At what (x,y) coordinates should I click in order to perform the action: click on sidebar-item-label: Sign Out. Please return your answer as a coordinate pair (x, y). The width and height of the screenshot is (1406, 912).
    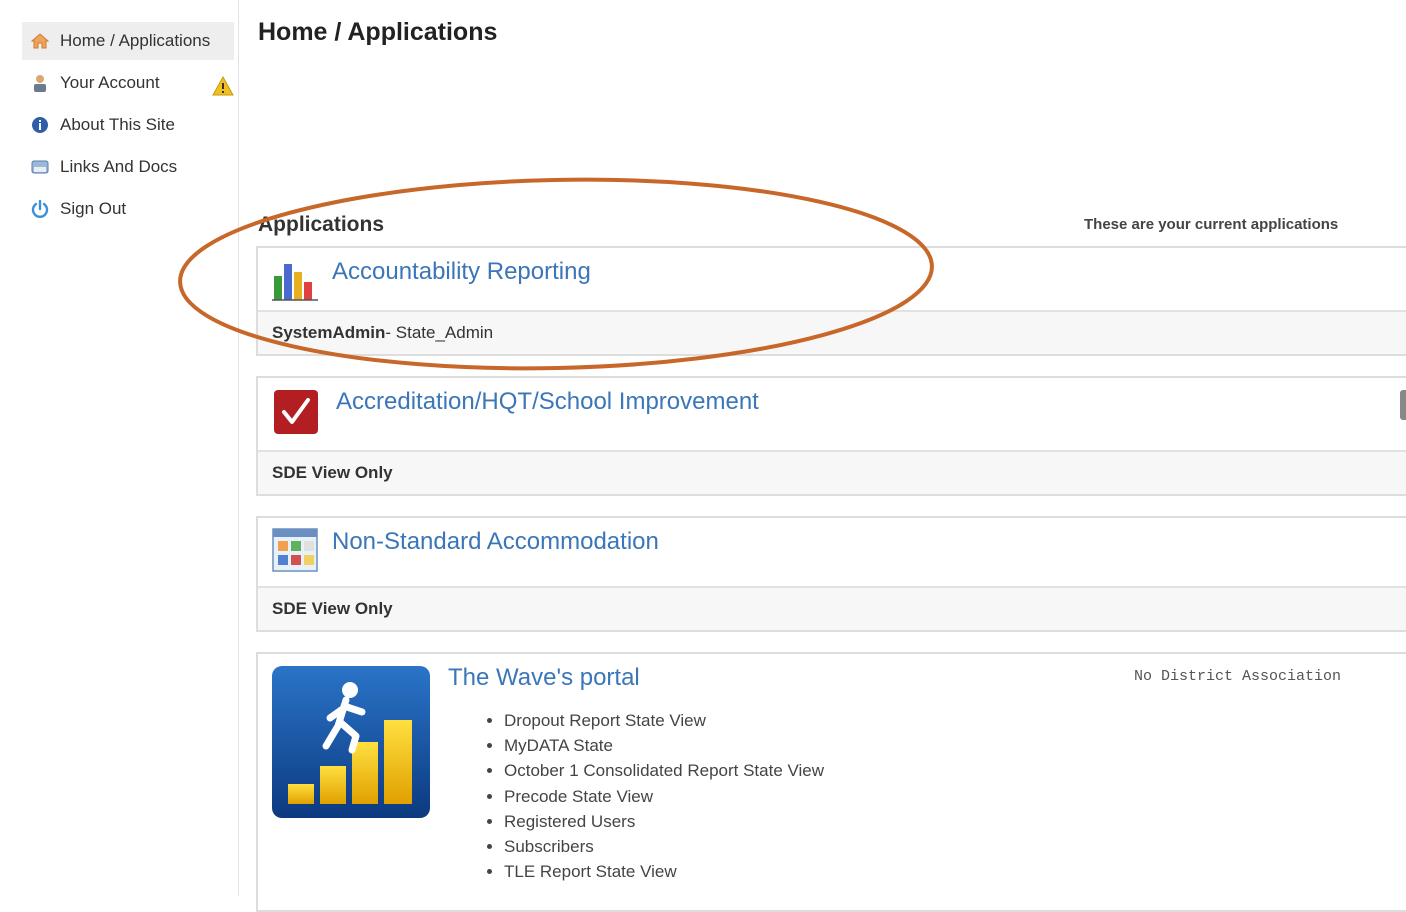
    Looking at the image, I should click on (93, 208).